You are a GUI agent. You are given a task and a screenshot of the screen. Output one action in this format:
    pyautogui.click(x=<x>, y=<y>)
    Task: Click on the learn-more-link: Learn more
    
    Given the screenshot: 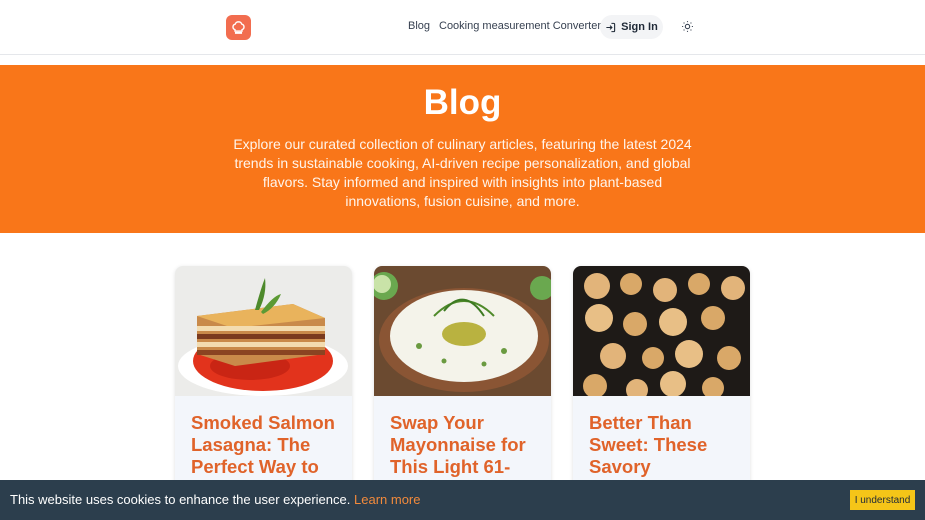 What is the action you would take?
    pyautogui.click(x=387, y=499)
    